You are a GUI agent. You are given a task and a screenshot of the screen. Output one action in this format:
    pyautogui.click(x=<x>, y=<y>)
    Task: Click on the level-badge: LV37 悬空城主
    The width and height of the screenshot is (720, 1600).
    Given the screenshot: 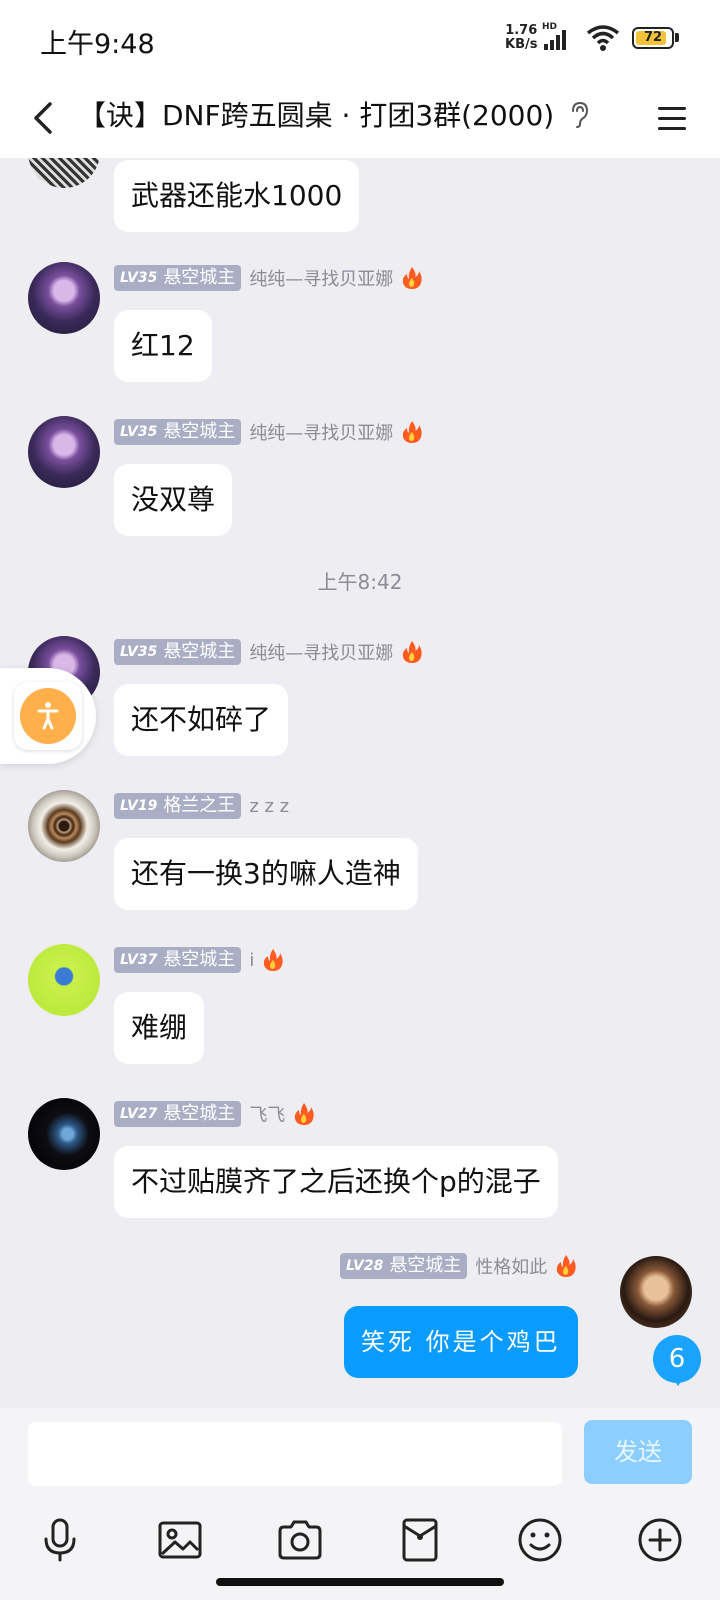 What is the action you would take?
    pyautogui.click(x=178, y=960)
    